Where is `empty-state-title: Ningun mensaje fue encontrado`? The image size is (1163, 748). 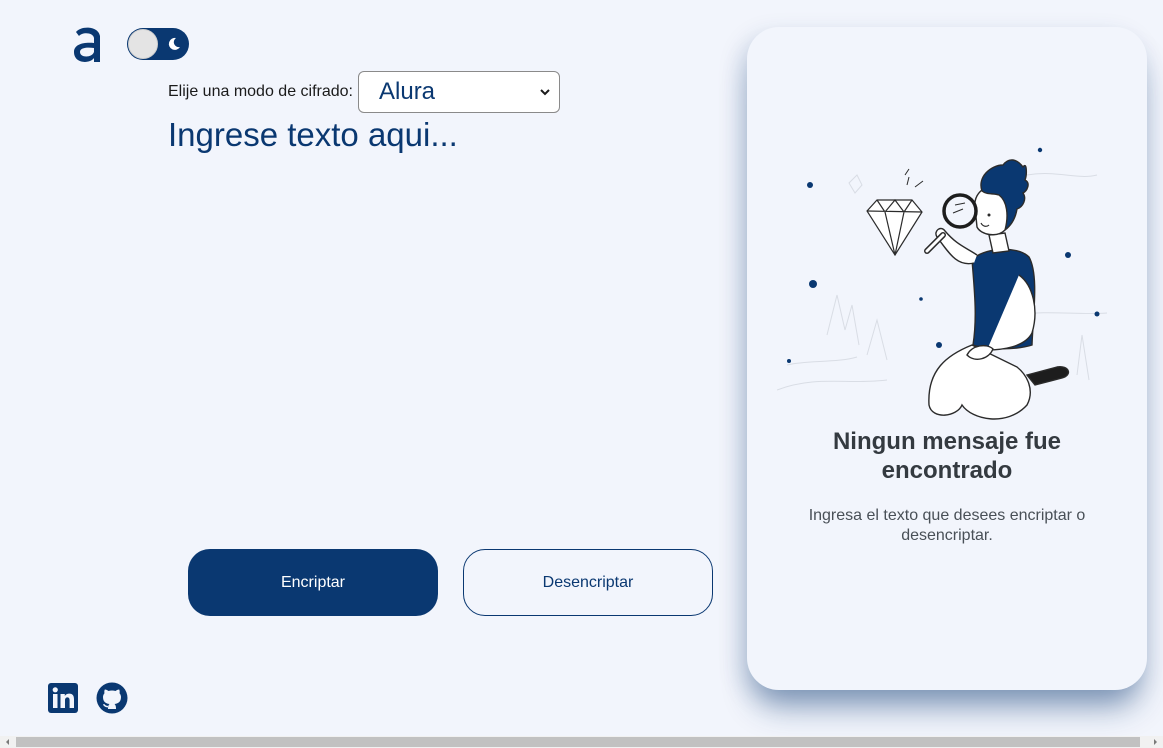 empty-state-title: Ningun mensaje fue encontrado is located at coordinates (947, 456).